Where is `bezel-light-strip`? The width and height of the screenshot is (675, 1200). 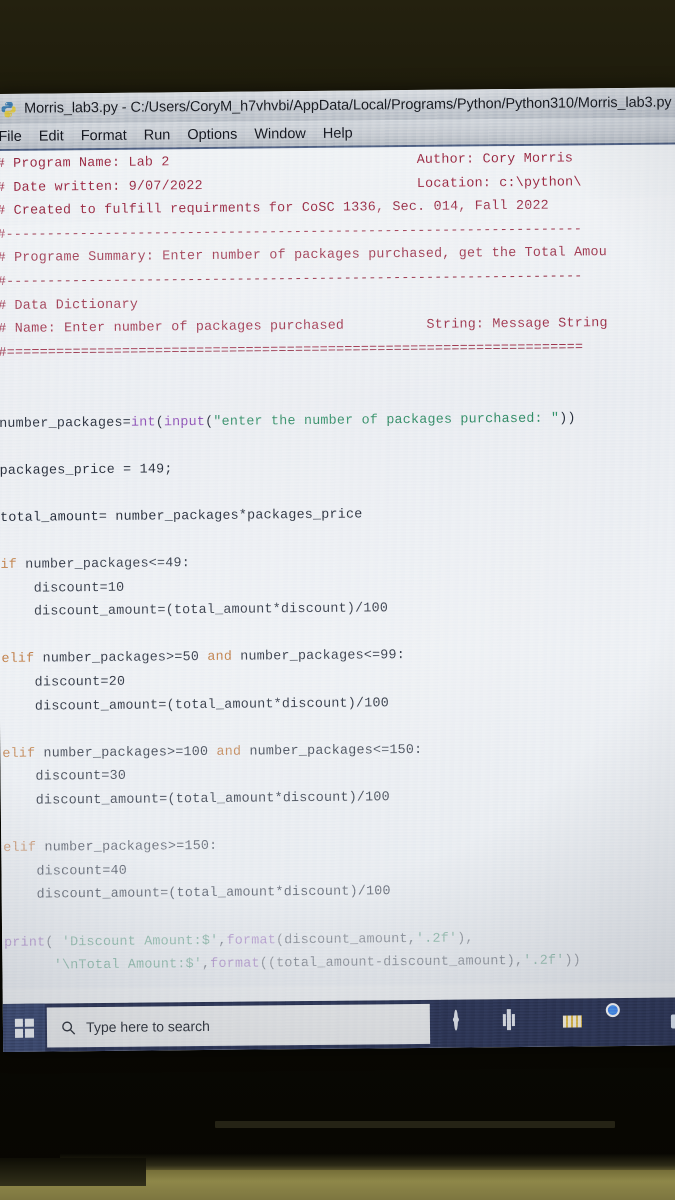 bezel-light-strip is located at coordinates (415, 1124).